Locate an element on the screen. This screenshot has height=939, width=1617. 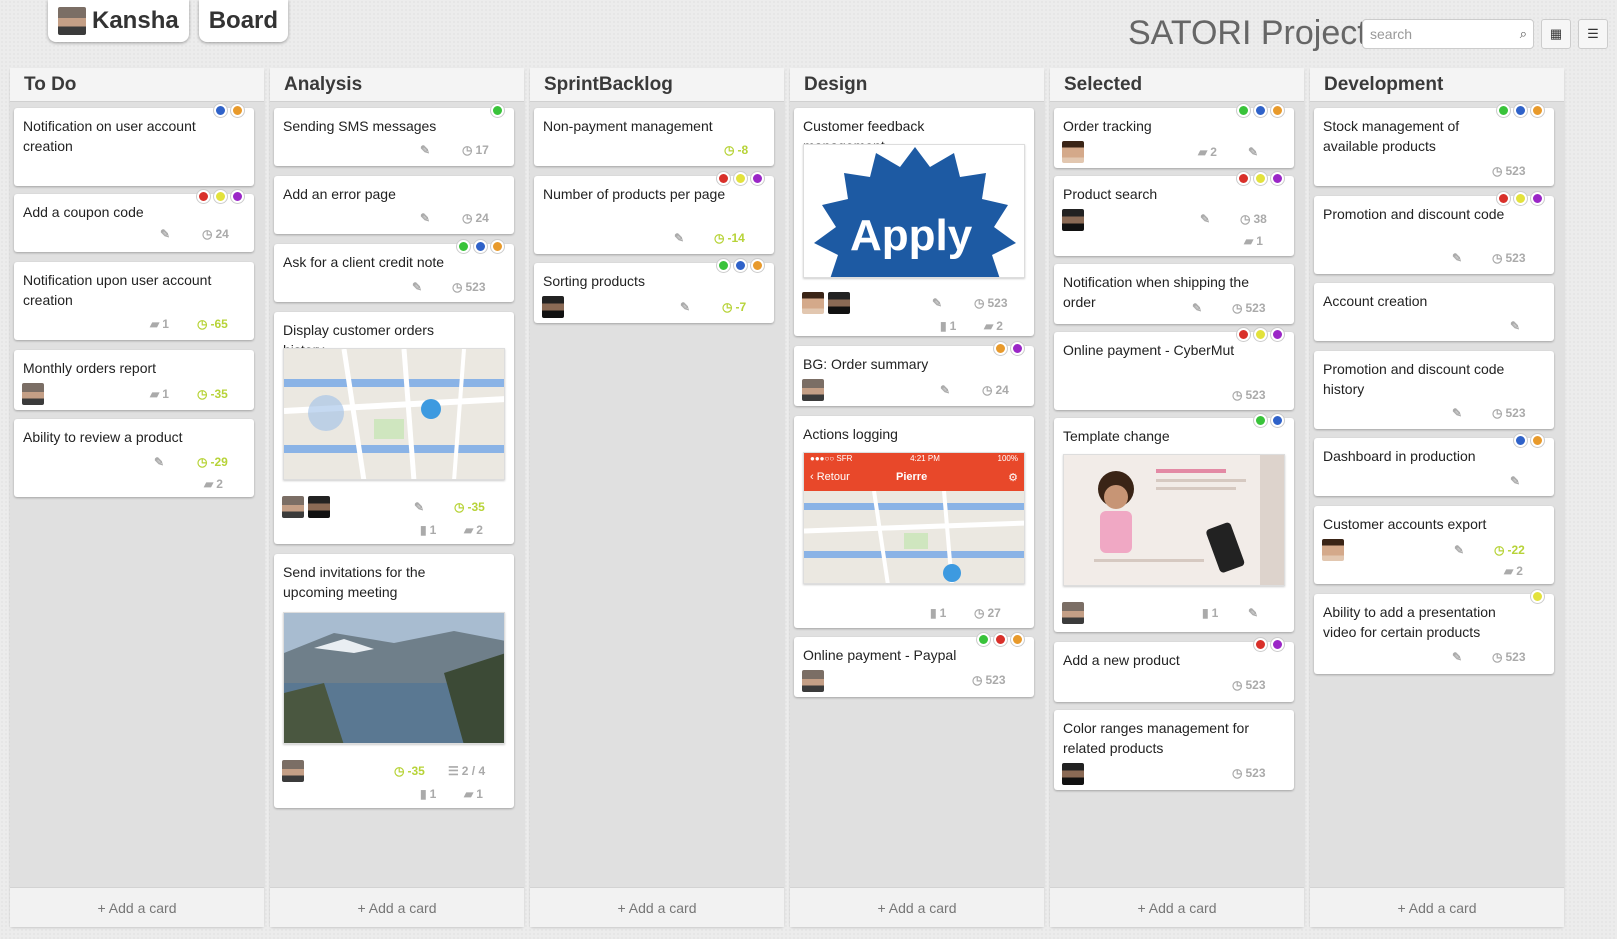
card: Ability to review a product ✎ ◷ -29 ▰ 2 is located at coordinates (134, 458).